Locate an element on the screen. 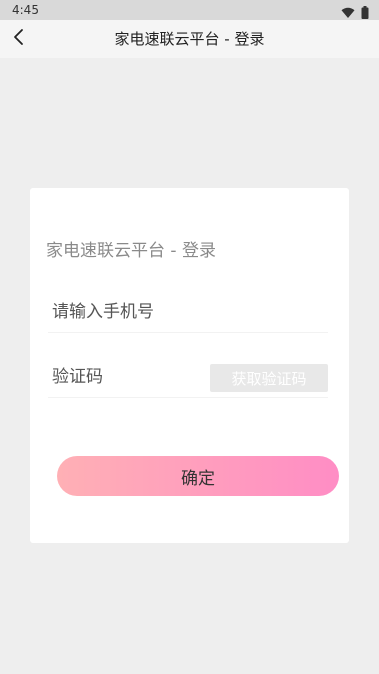  status-bar: 4:45 is located at coordinates (189, 10).